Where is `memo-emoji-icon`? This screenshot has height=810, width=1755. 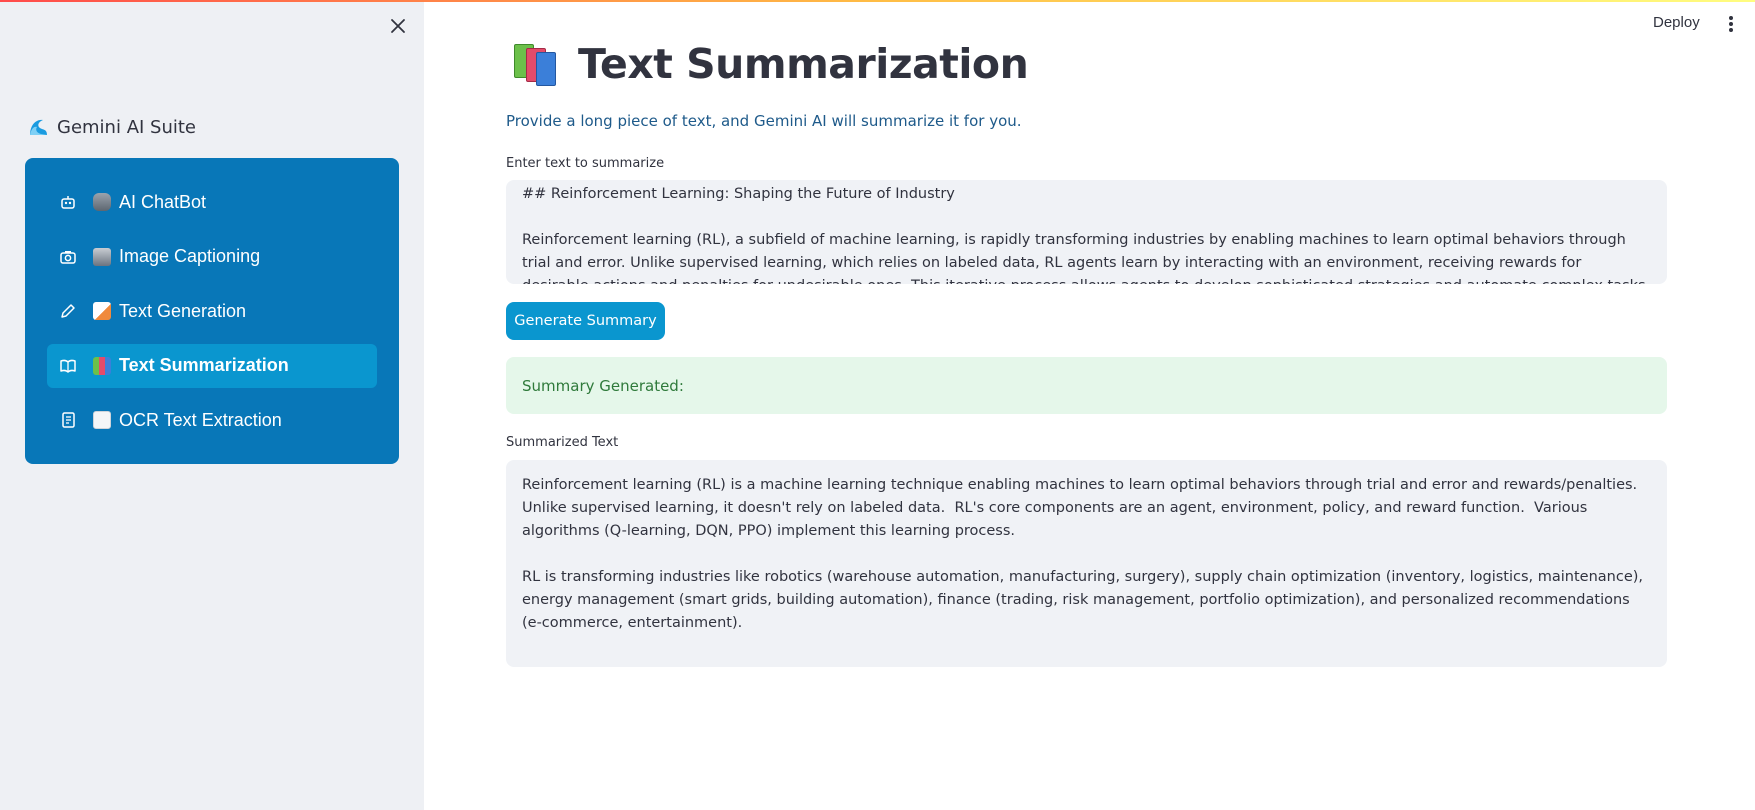
memo-emoji-icon is located at coordinates (102, 311).